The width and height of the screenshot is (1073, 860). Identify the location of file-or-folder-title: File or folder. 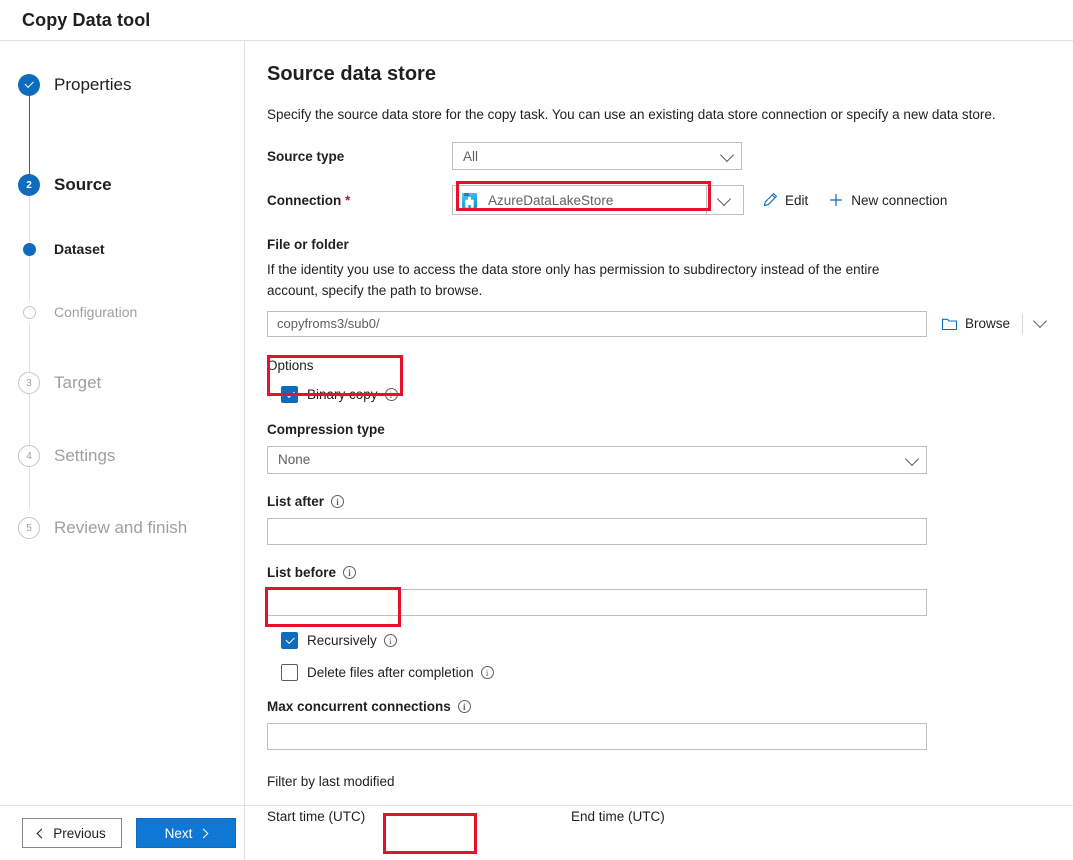
(308, 244).